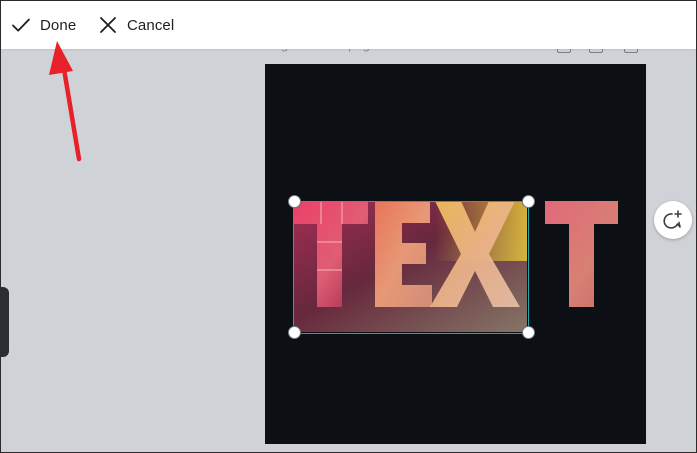 This screenshot has height=453, width=697. What do you see at coordinates (411, 267) in the screenshot?
I see `crop-selection-box` at bounding box center [411, 267].